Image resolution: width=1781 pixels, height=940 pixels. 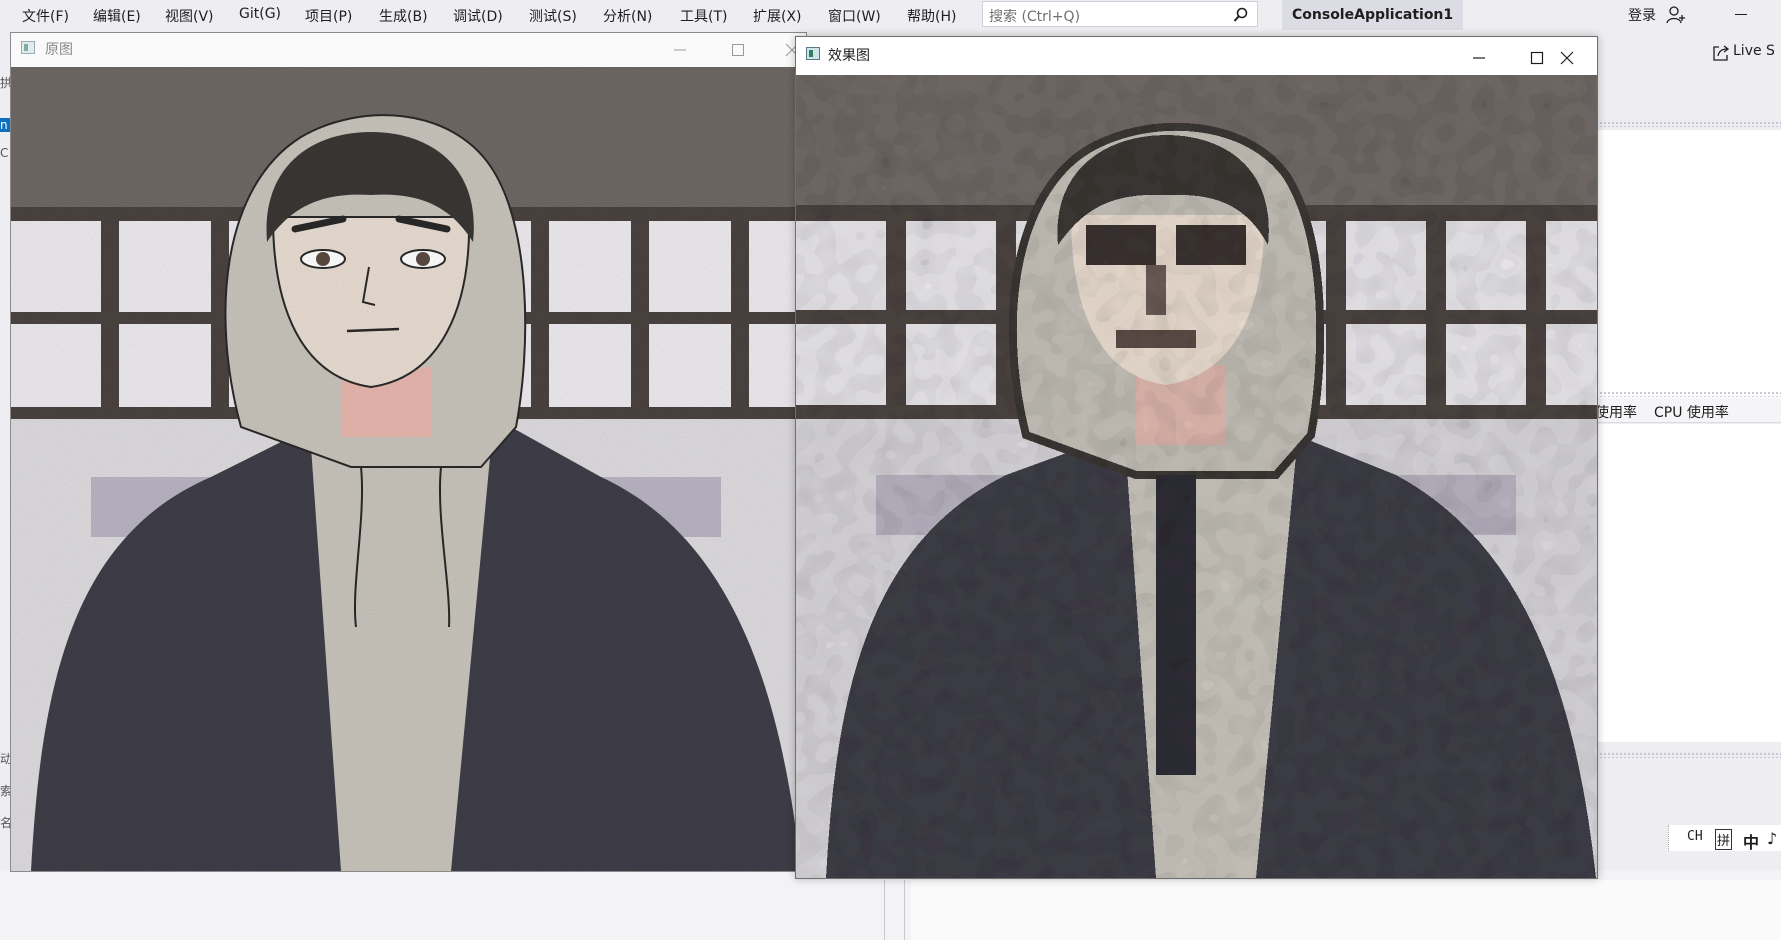 What do you see at coordinates (1695, 836) in the screenshot?
I see `ime-lang-indicator: CH` at bounding box center [1695, 836].